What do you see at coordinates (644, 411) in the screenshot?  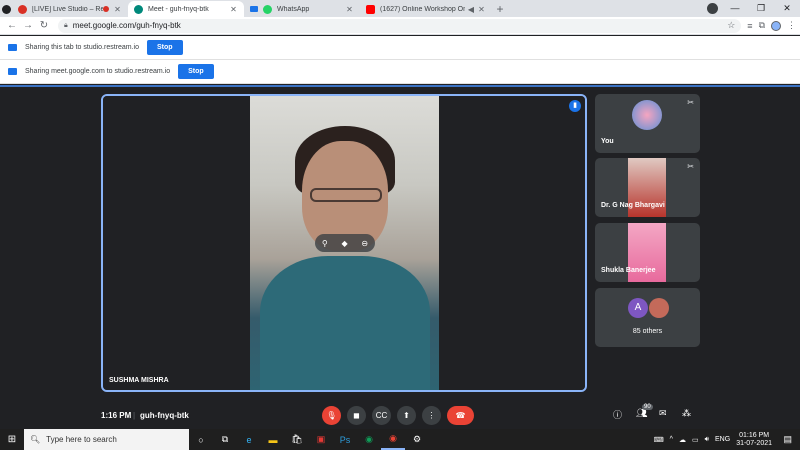 I see `people-icon: 👥︎ 90` at bounding box center [644, 411].